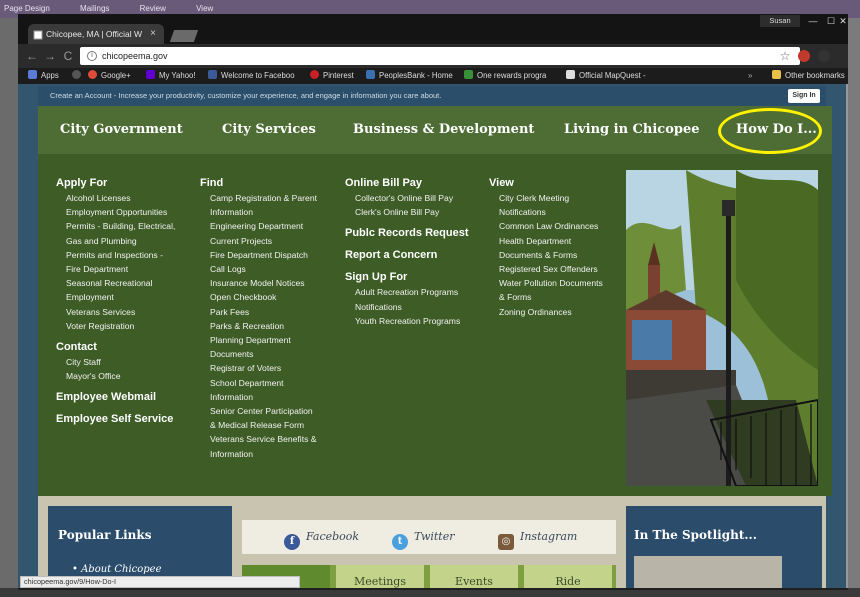  I want to click on menu-link: Fire Department, so click(128, 269).